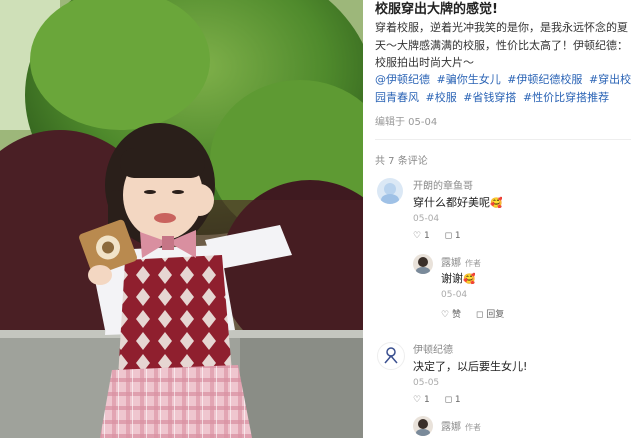 The height and width of the screenshot is (438, 638). I want to click on post-title: 校服穿出大牌的感觉!, so click(436, 9).